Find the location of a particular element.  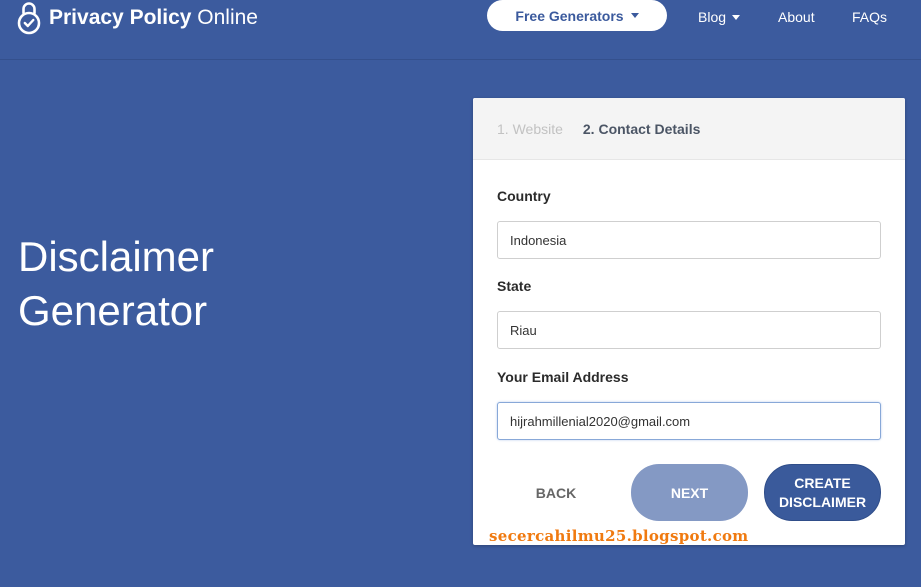

page-title-line-2: Generator is located at coordinates (113, 310).